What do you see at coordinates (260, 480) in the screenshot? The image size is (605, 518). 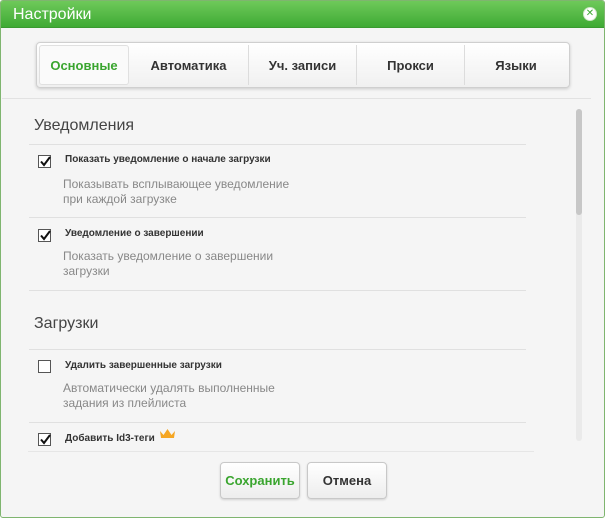 I see `save-button: Сохранить` at bounding box center [260, 480].